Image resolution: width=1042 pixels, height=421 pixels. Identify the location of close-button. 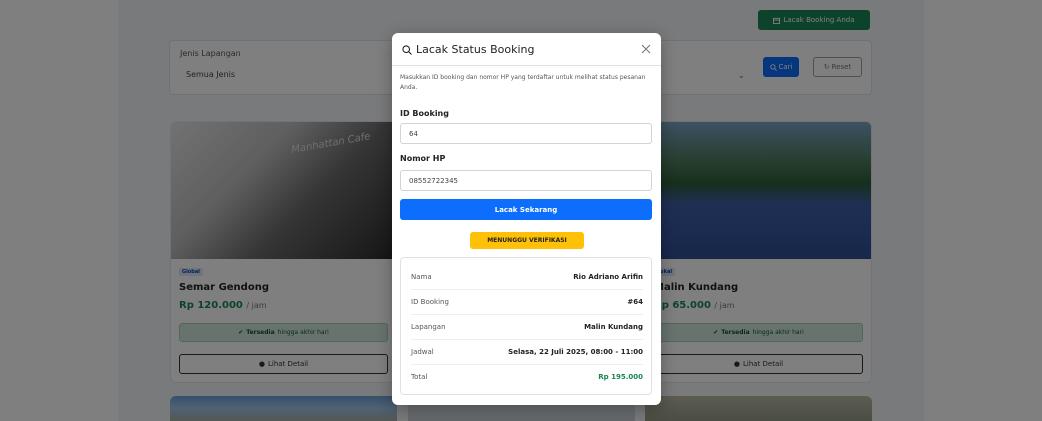
(646, 48).